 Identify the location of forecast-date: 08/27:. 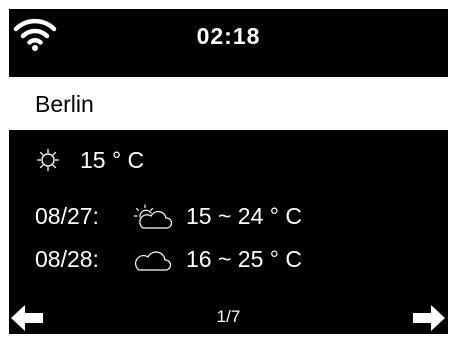
(67, 216).